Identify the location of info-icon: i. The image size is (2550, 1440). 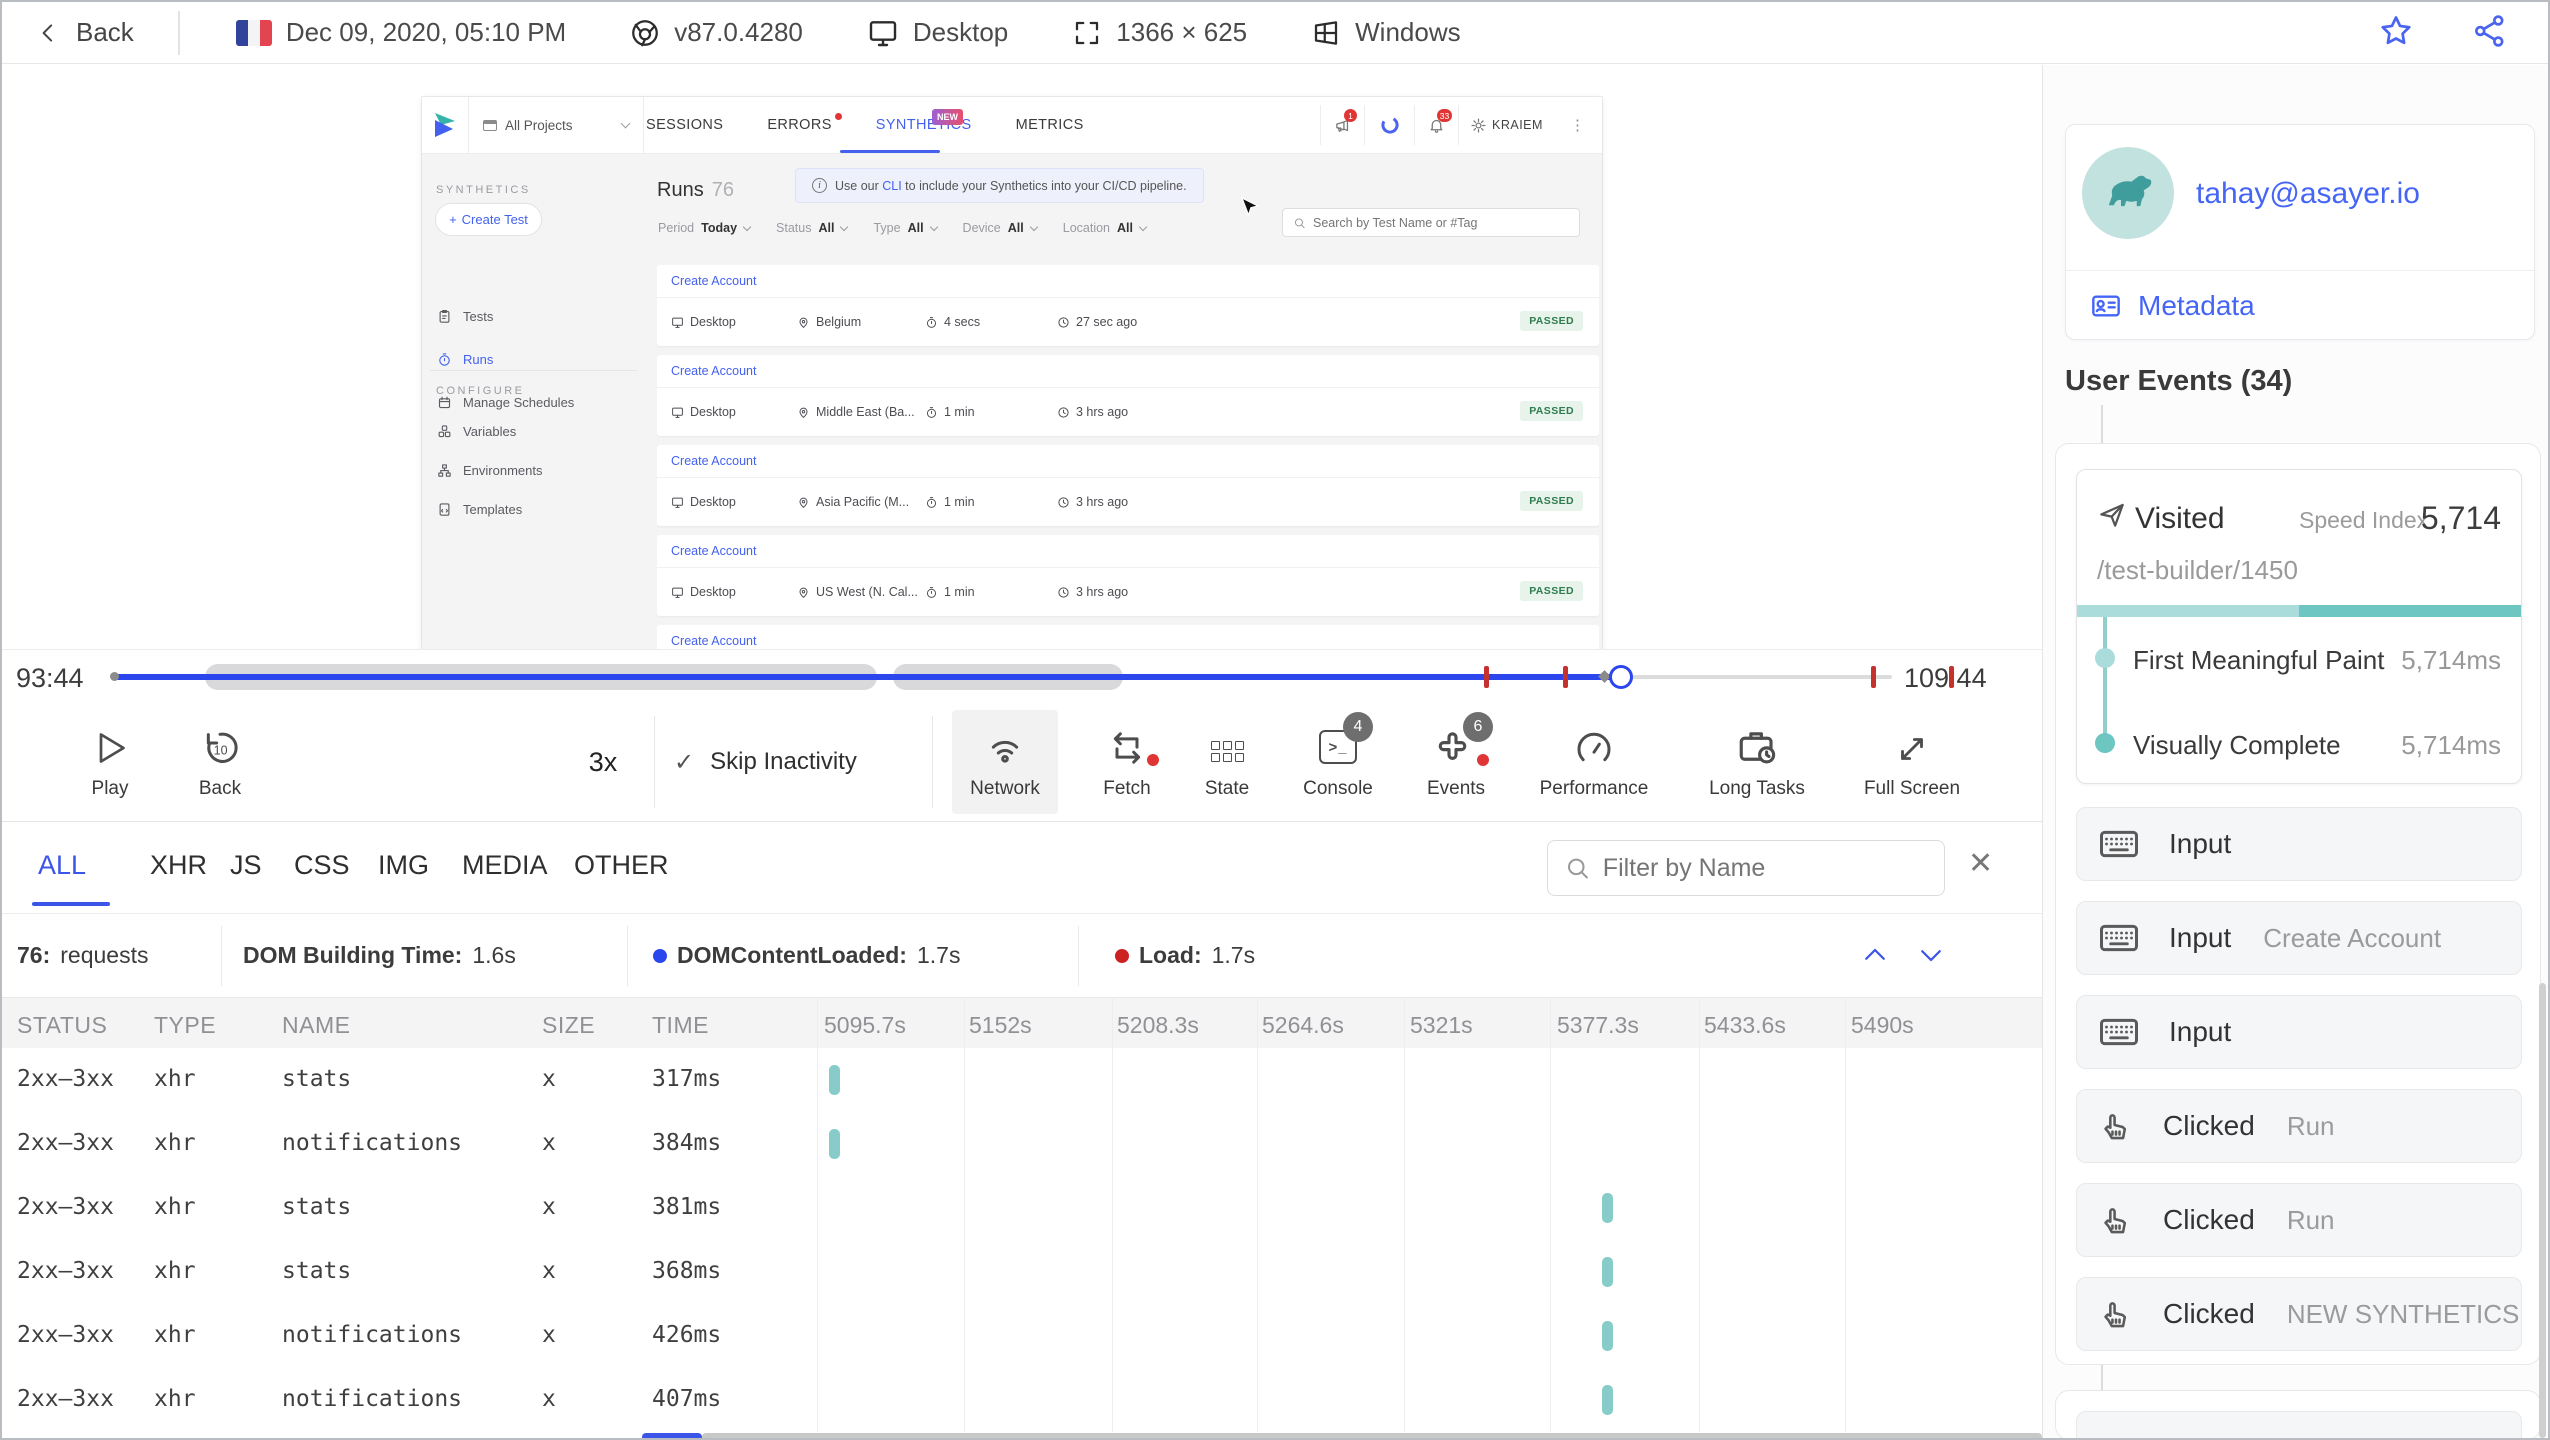
(819, 185).